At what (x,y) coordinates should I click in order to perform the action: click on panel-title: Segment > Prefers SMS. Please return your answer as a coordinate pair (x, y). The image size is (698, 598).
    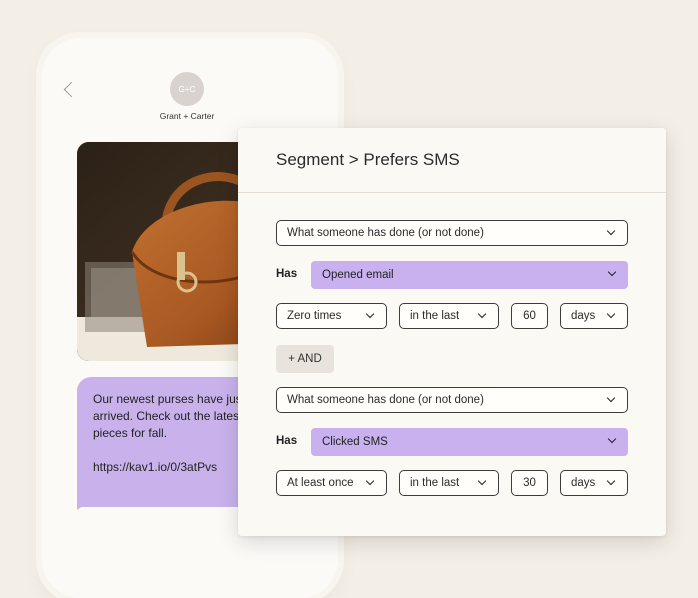
    Looking at the image, I should click on (368, 159).